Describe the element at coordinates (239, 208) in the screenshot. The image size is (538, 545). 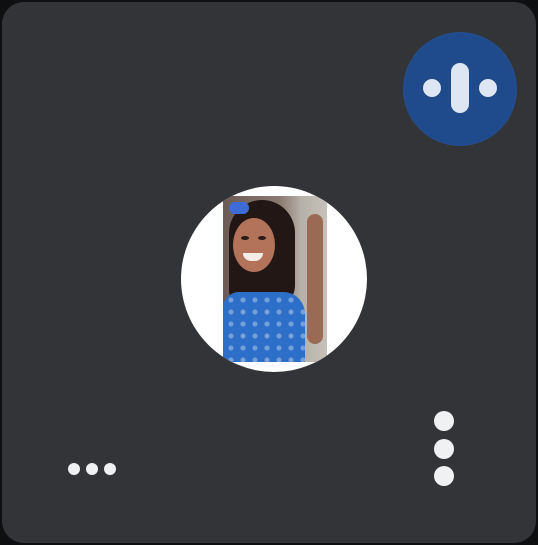
I see `avatar-photo-bow` at that location.